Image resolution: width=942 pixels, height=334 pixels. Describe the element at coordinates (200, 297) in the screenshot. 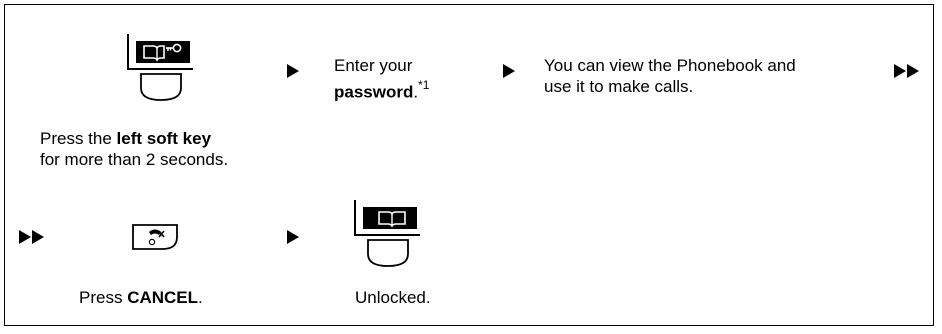

I see `step4-caption-suffix: .` at that location.